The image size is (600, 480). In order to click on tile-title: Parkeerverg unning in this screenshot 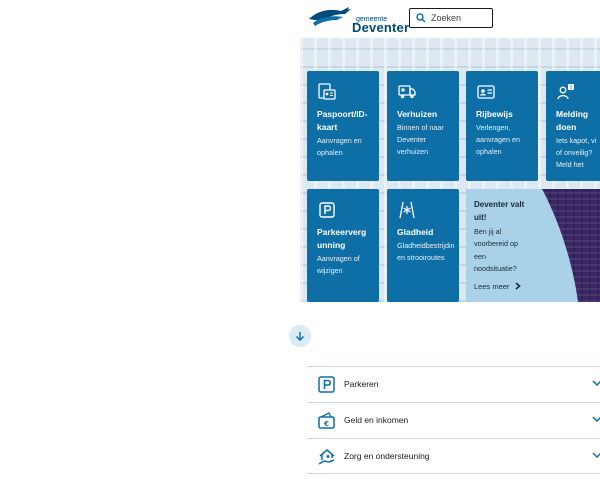, I will do `click(342, 238)`.